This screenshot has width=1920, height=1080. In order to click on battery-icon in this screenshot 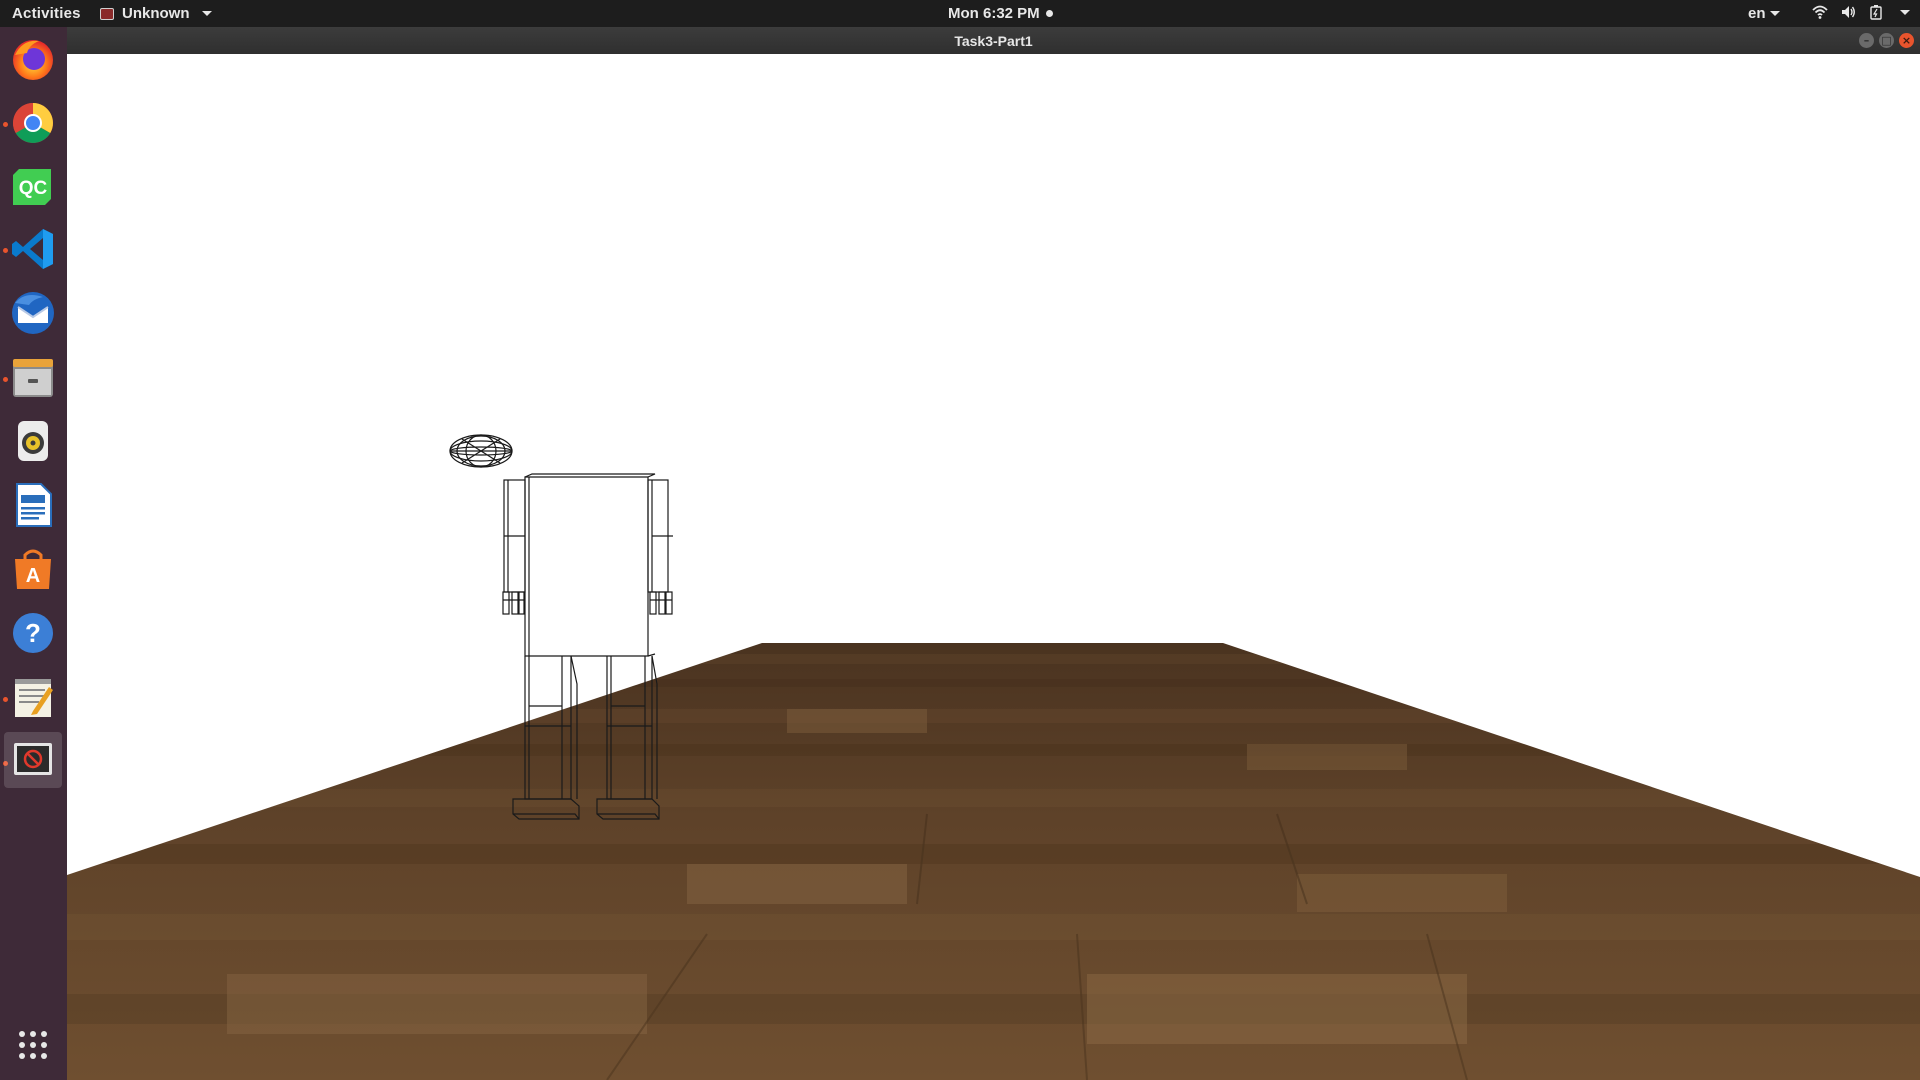, I will do `click(1876, 12)`.